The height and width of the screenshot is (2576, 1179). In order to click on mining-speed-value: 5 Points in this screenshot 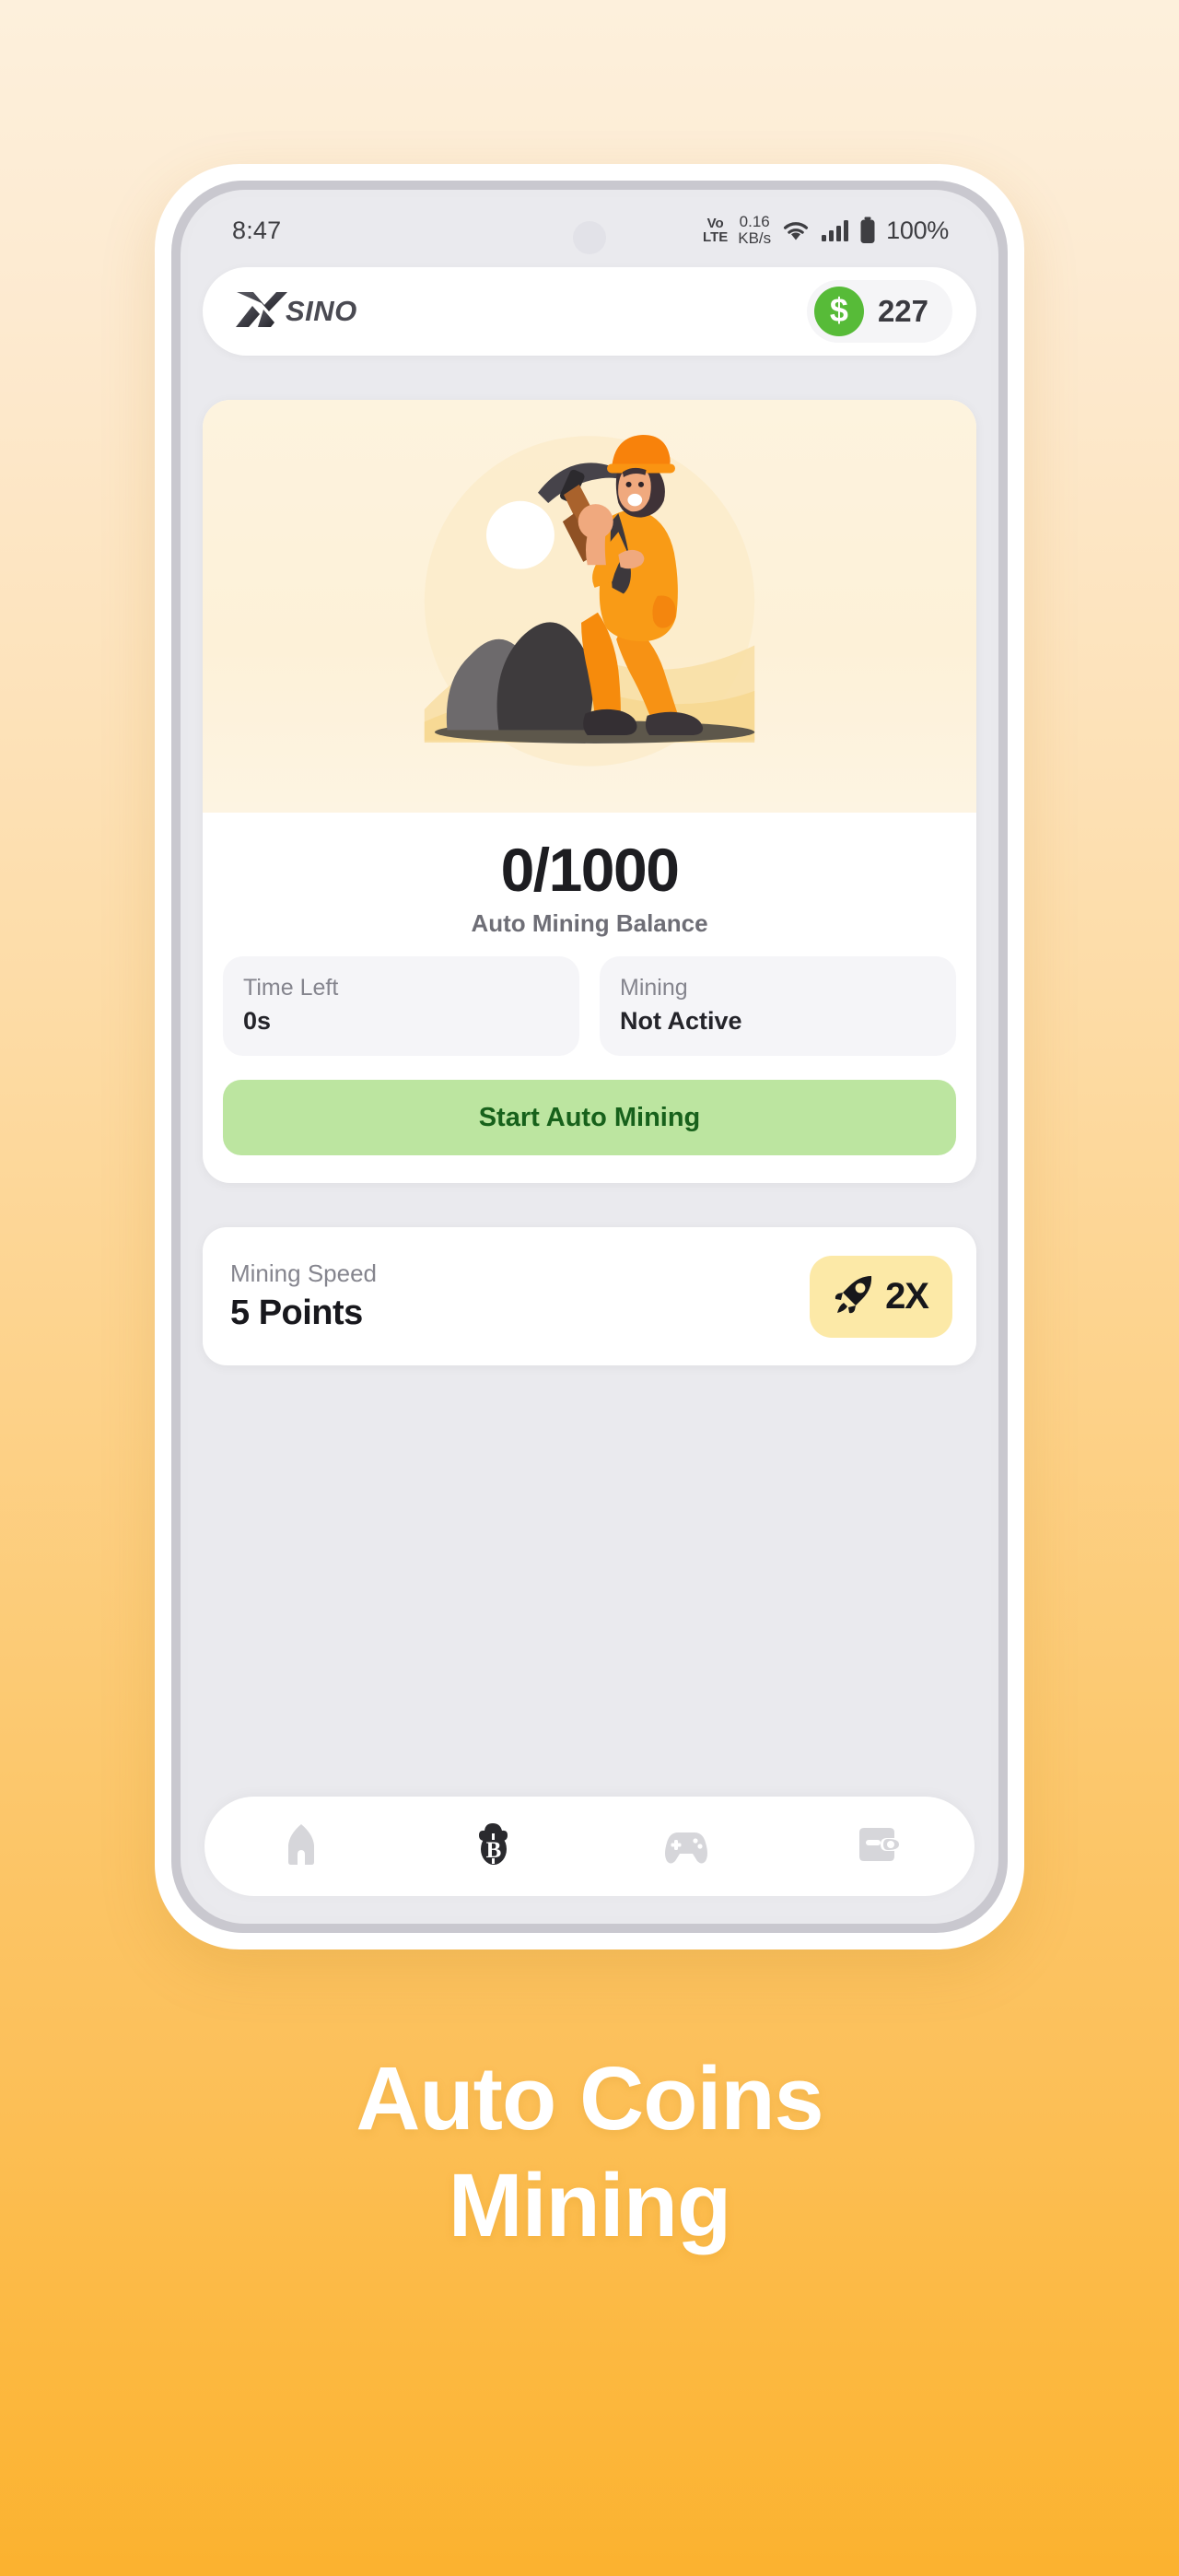, I will do `click(296, 1313)`.